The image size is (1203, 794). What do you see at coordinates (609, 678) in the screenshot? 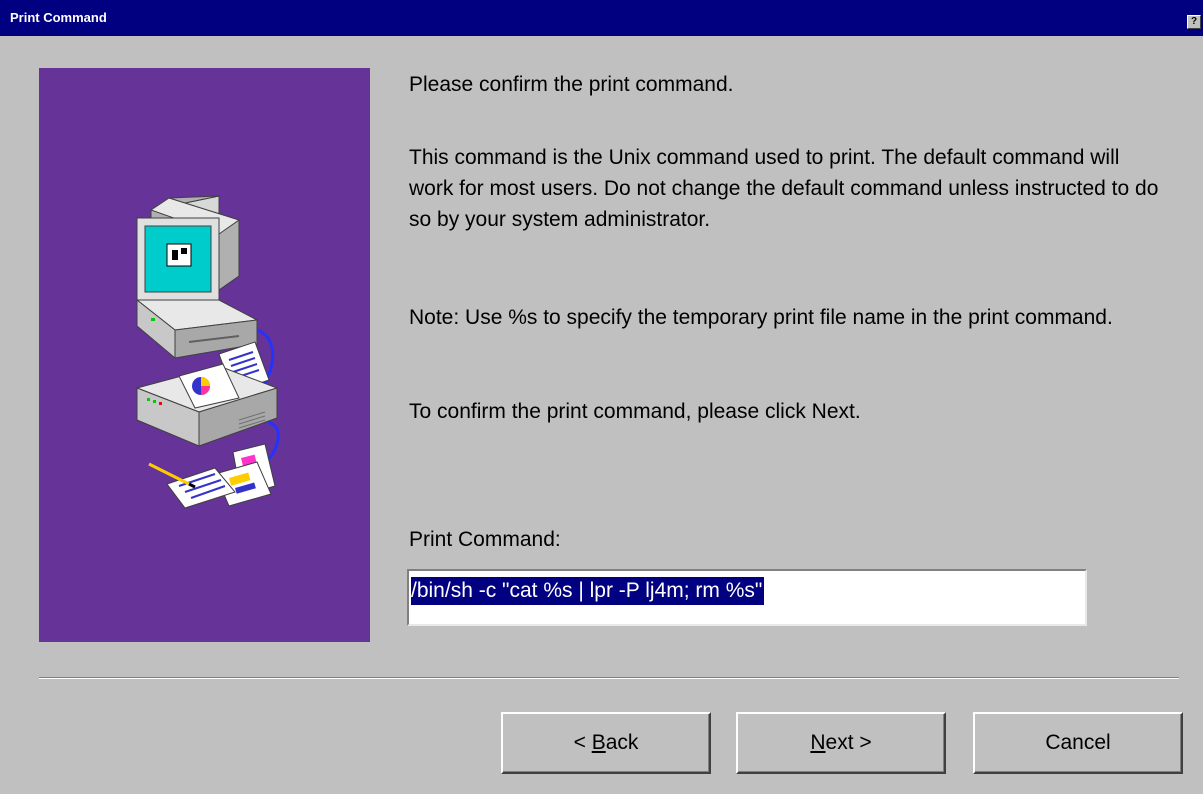
I see `separator-line` at bounding box center [609, 678].